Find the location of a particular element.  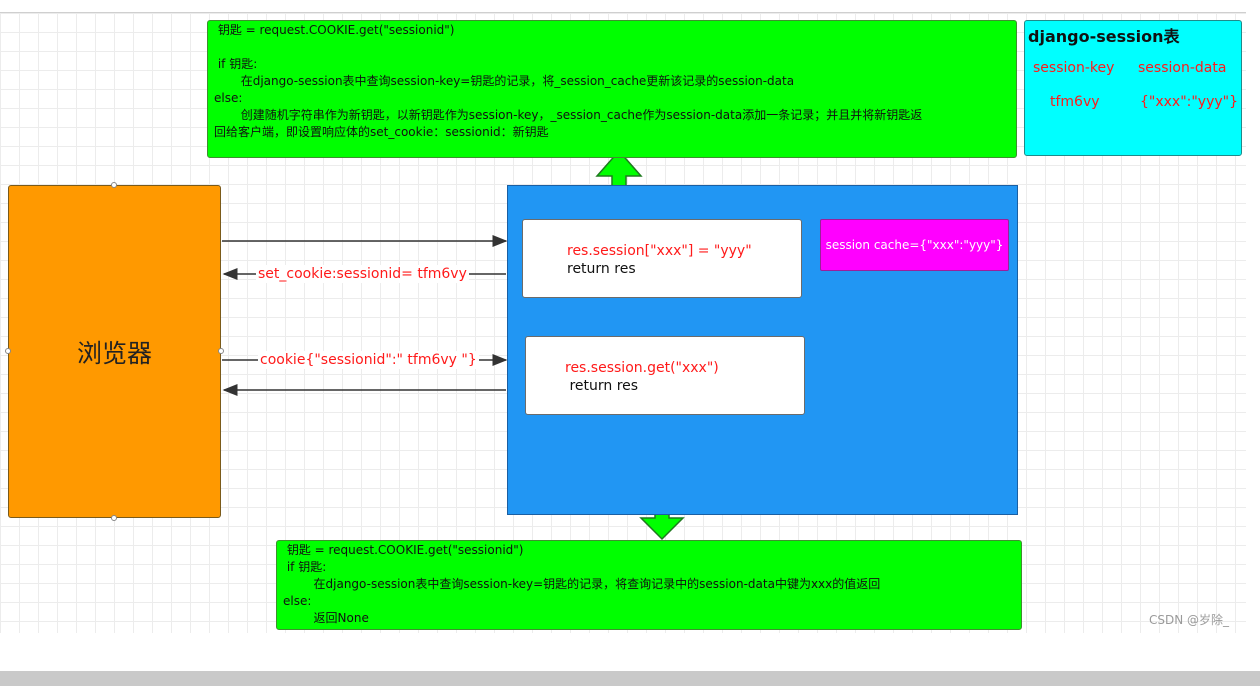

set-session-box: res.session["xxx"] = "yyy" return res is located at coordinates (662, 258).